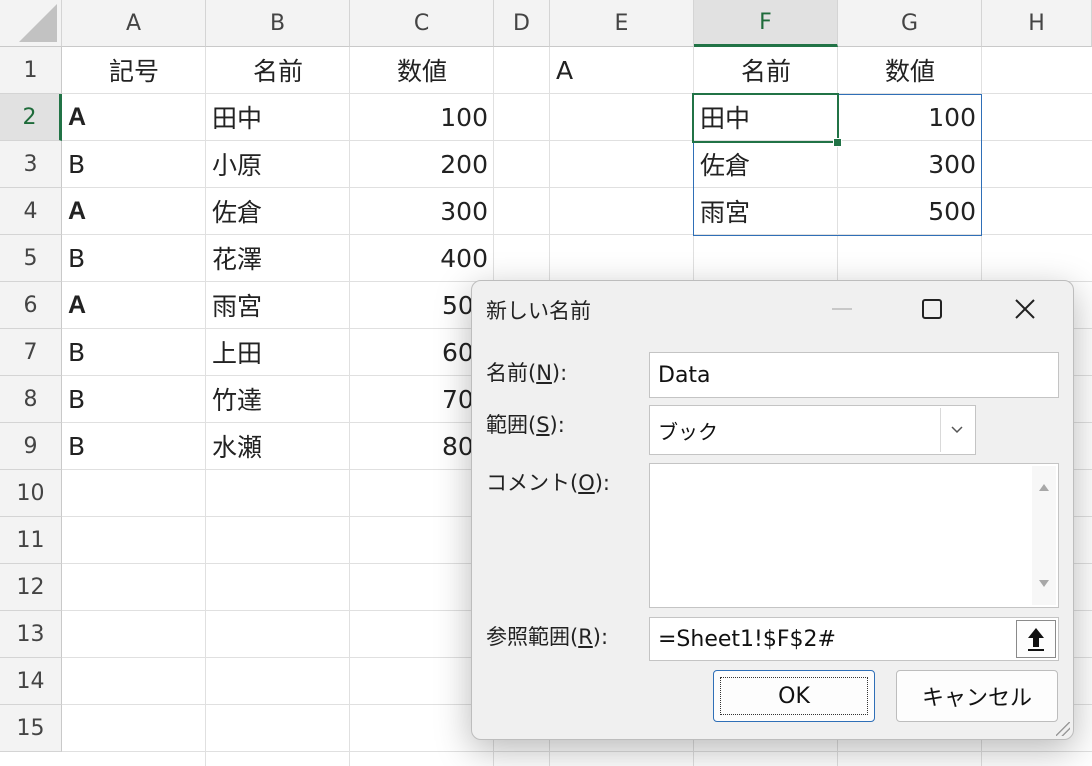  I want to click on comment-textarea, so click(854, 535).